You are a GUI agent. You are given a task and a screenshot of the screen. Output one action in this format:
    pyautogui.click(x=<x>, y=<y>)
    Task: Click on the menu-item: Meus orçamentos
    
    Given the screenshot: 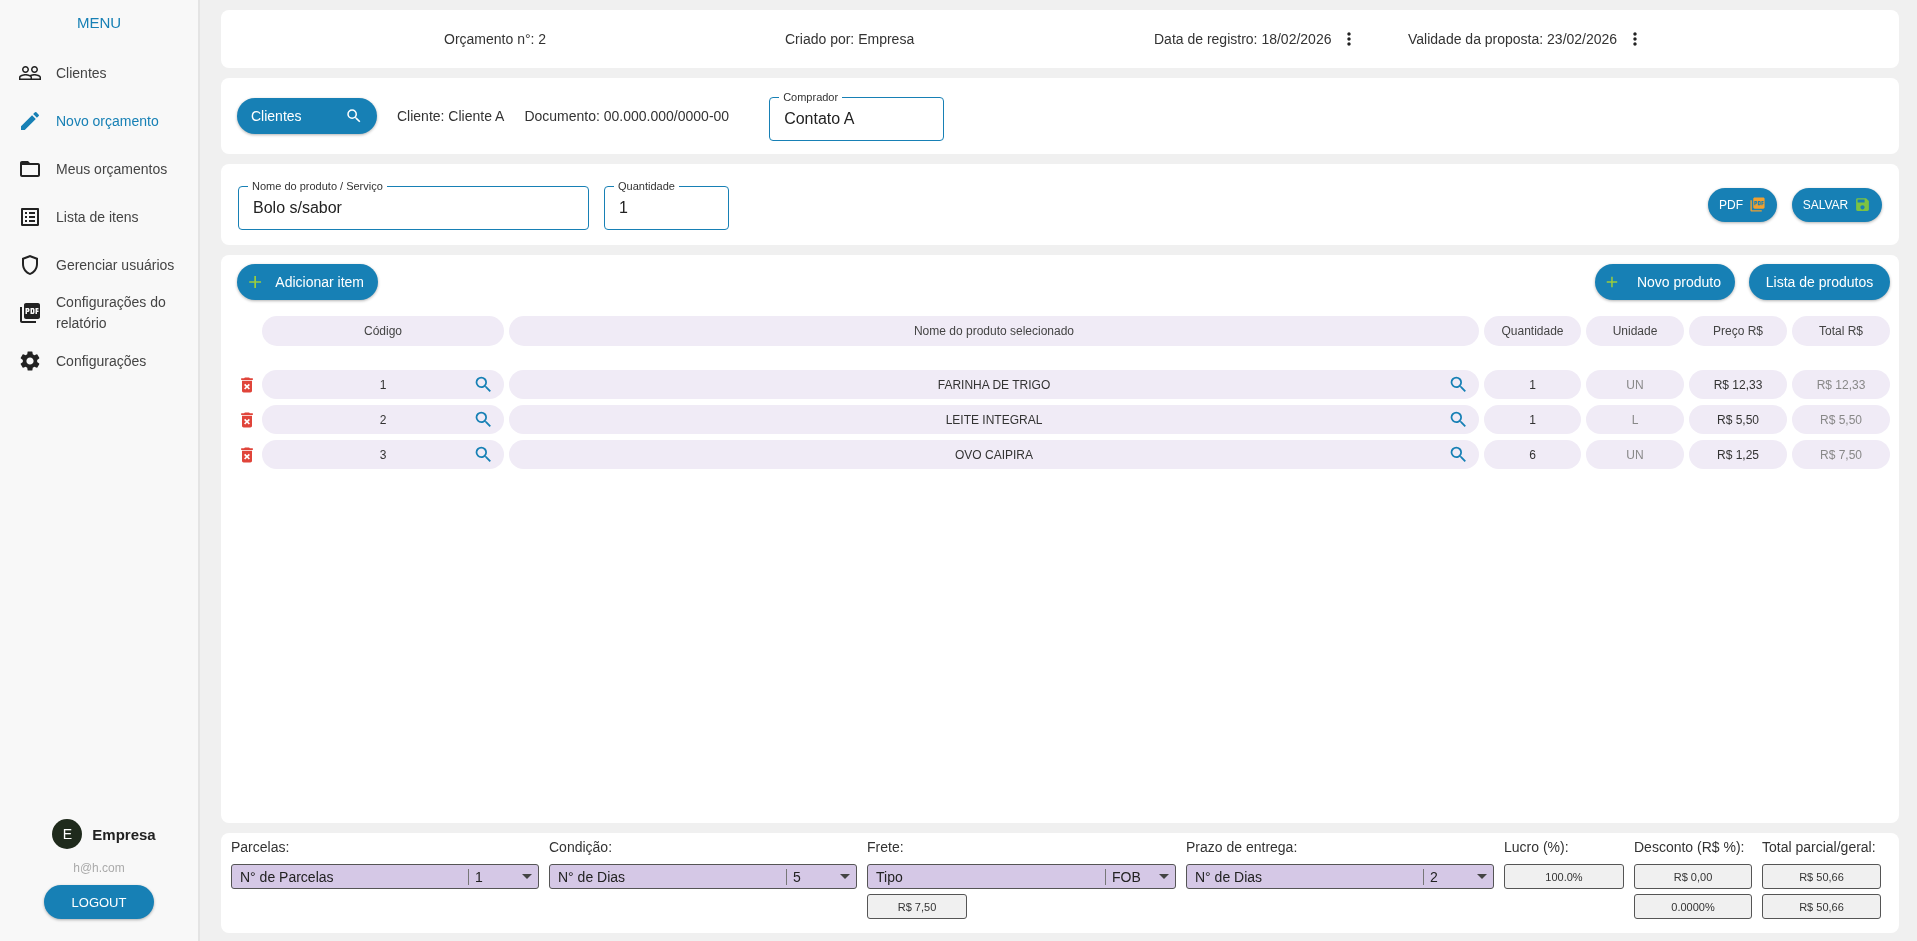 What is the action you would take?
    pyautogui.click(x=99, y=169)
    